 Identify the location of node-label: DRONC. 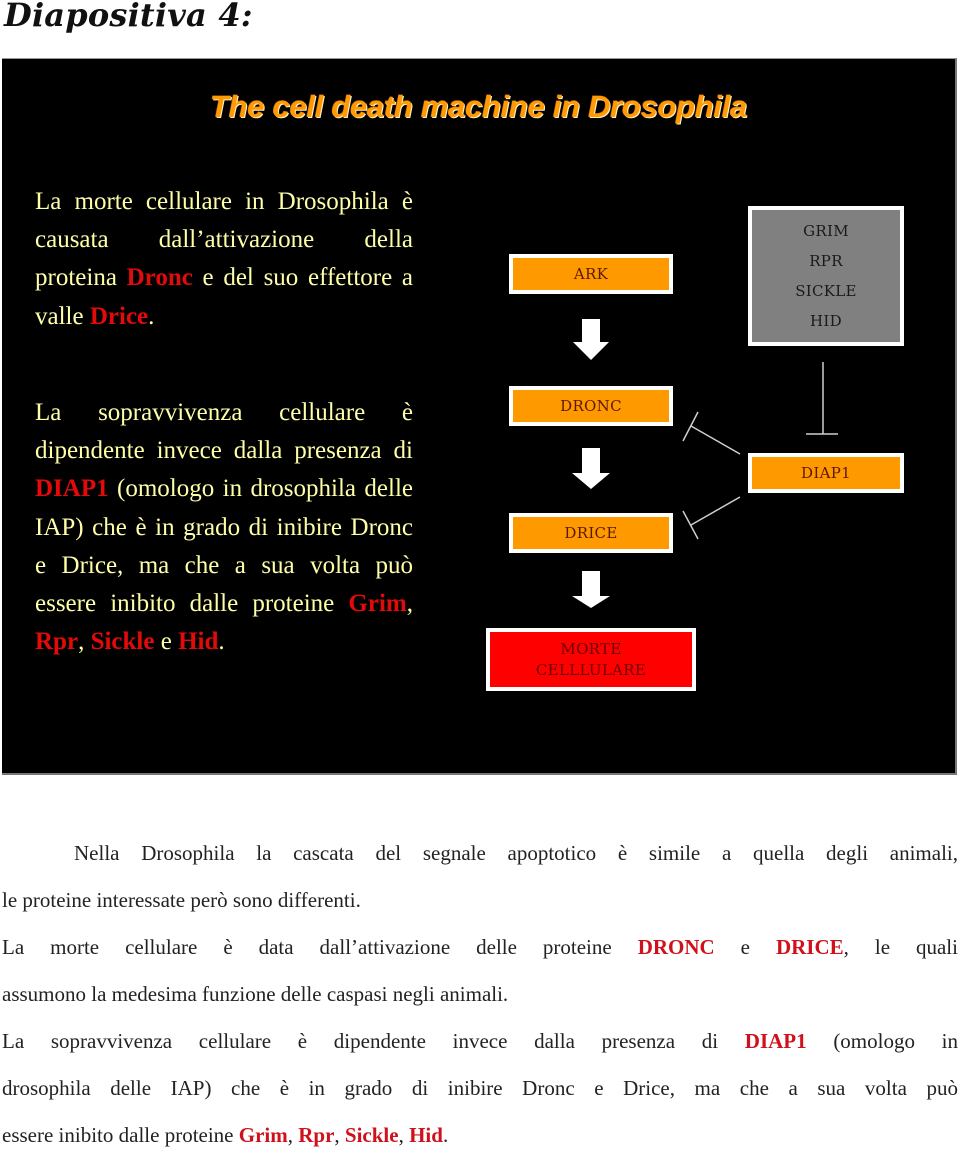
(591, 406).